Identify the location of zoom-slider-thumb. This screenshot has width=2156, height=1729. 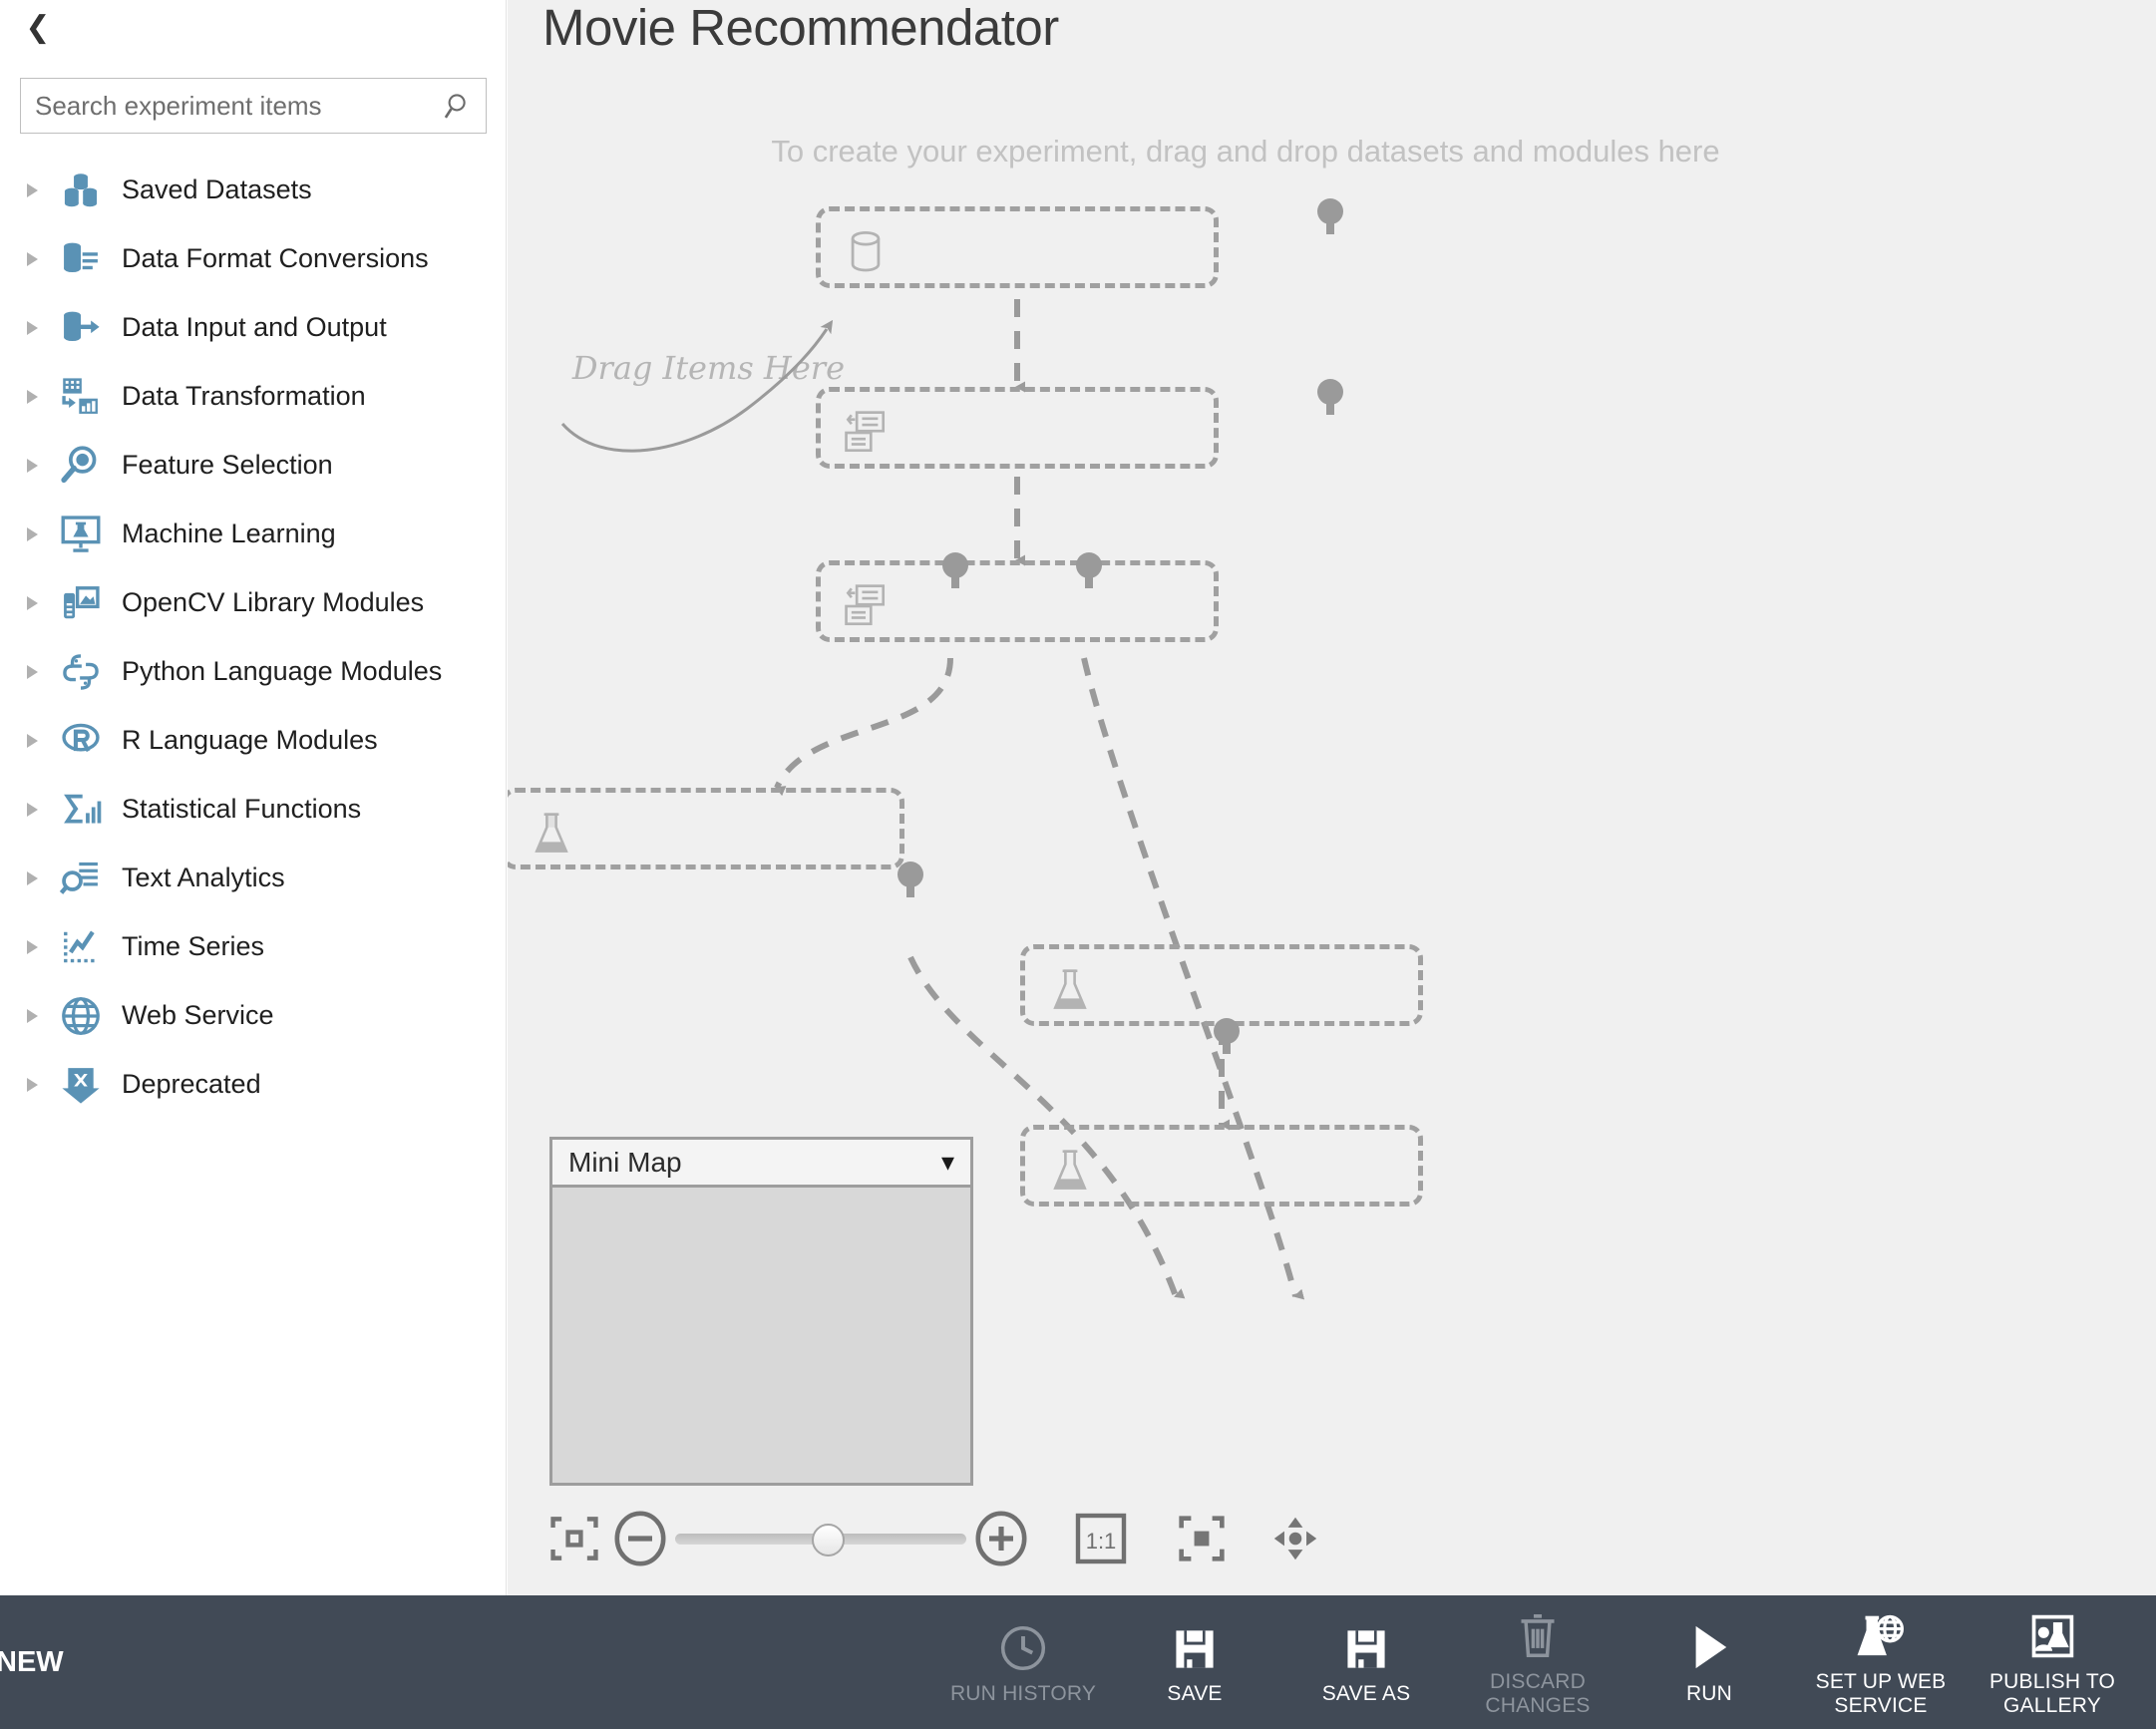
(829, 1540).